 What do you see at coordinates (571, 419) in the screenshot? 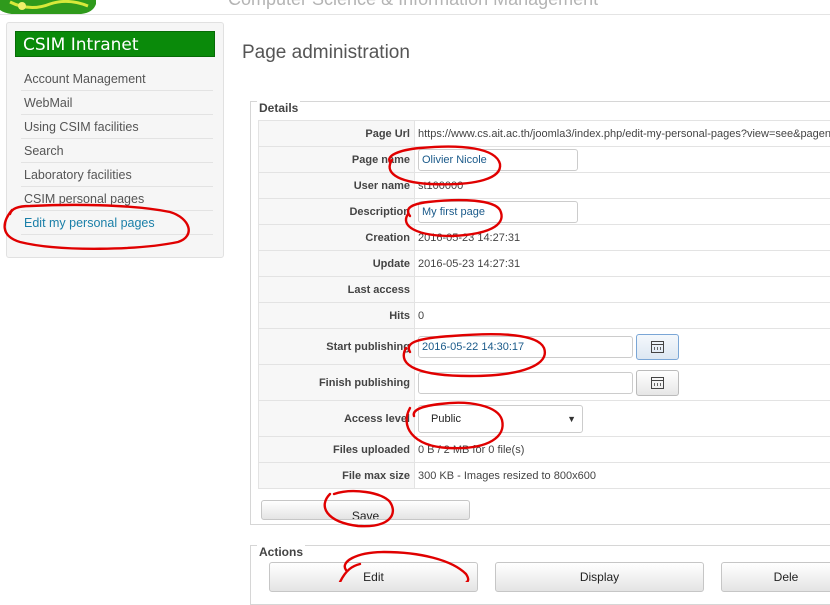
I see `chevron-down-icon: ▼` at bounding box center [571, 419].